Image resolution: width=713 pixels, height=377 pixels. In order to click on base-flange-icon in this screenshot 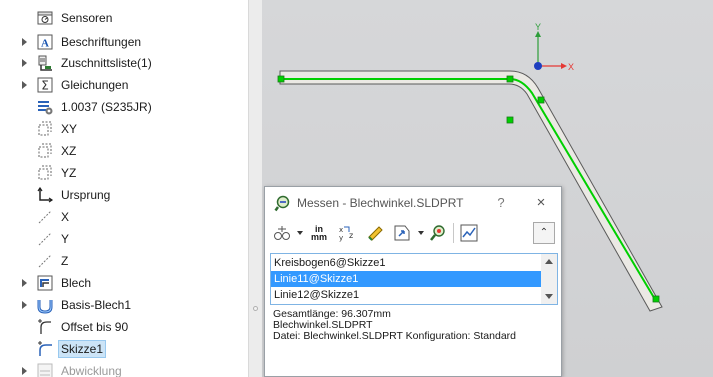, I will do `click(45, 305)`.